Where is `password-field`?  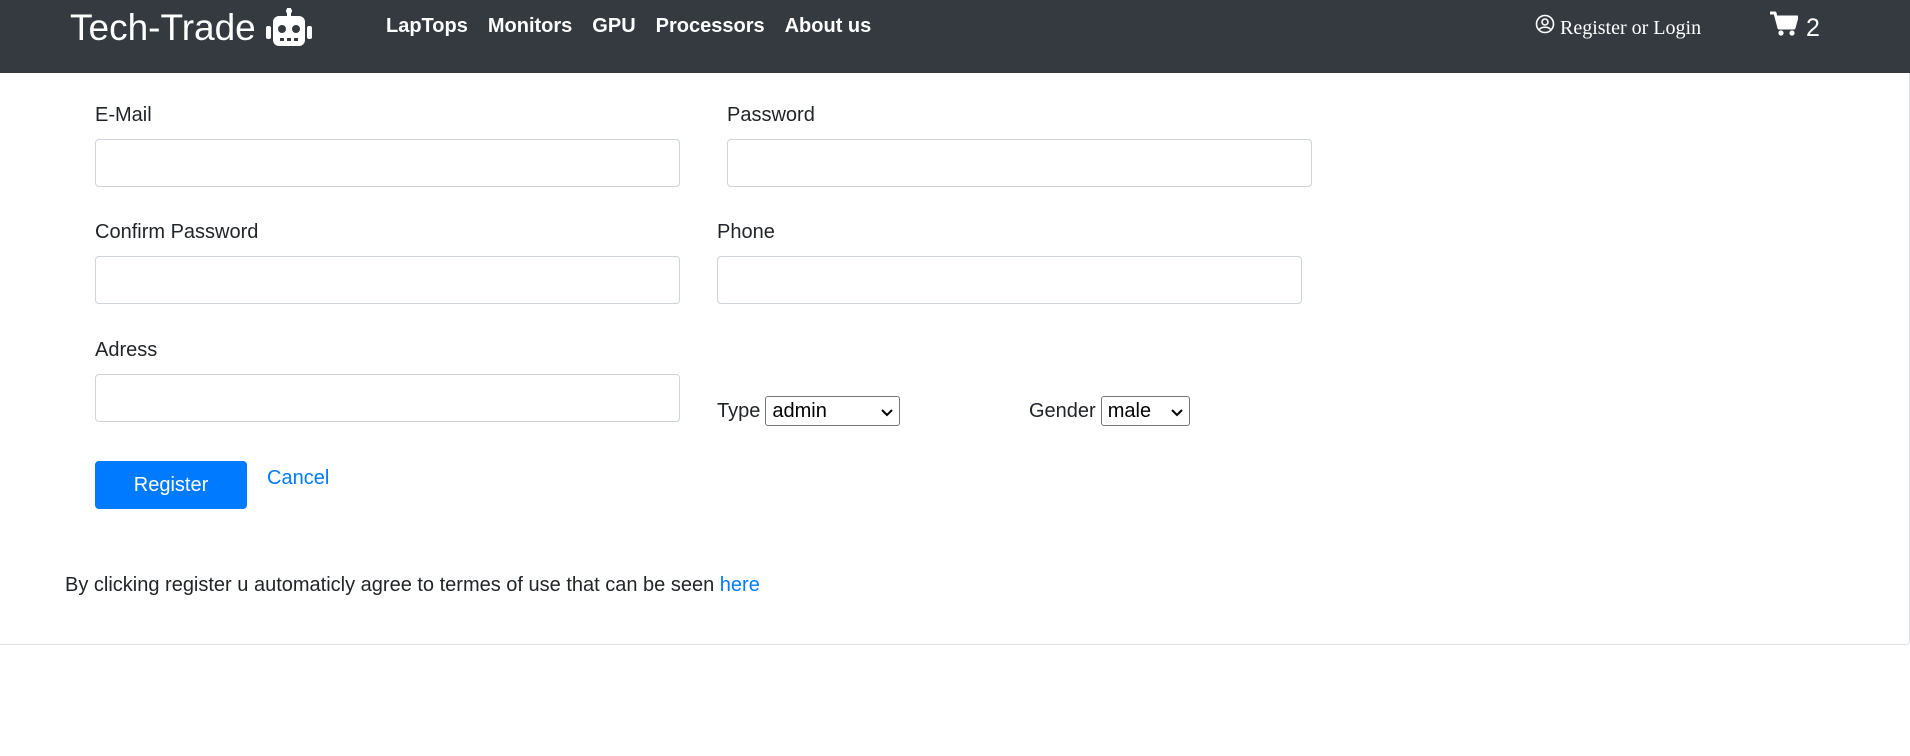 password-field is located at coordinates (1019, 163).